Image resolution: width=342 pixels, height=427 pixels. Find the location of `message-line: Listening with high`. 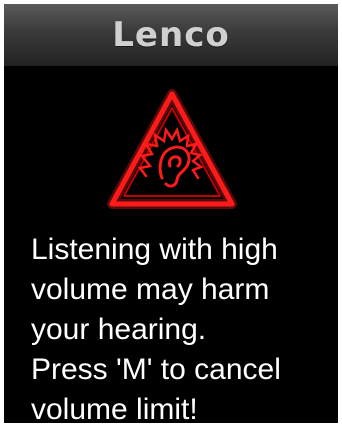

message-line: Listening with high is located at coordinates (154, 249).